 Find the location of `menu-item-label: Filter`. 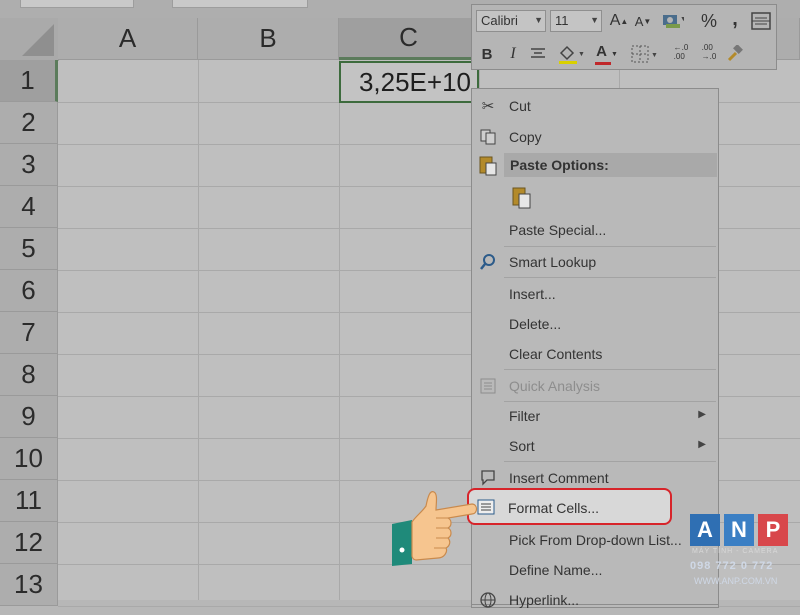

menu-item-label: Filter is located at coordinates (525, 416).